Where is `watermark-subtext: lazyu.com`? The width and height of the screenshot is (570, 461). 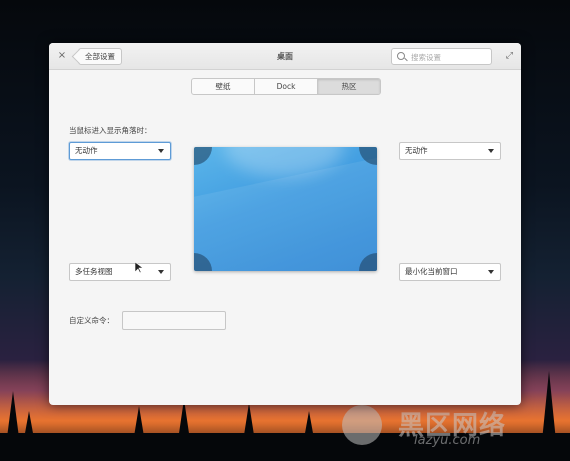 watermark-subtext: lazyu.com is located at coordinates (447, 440).